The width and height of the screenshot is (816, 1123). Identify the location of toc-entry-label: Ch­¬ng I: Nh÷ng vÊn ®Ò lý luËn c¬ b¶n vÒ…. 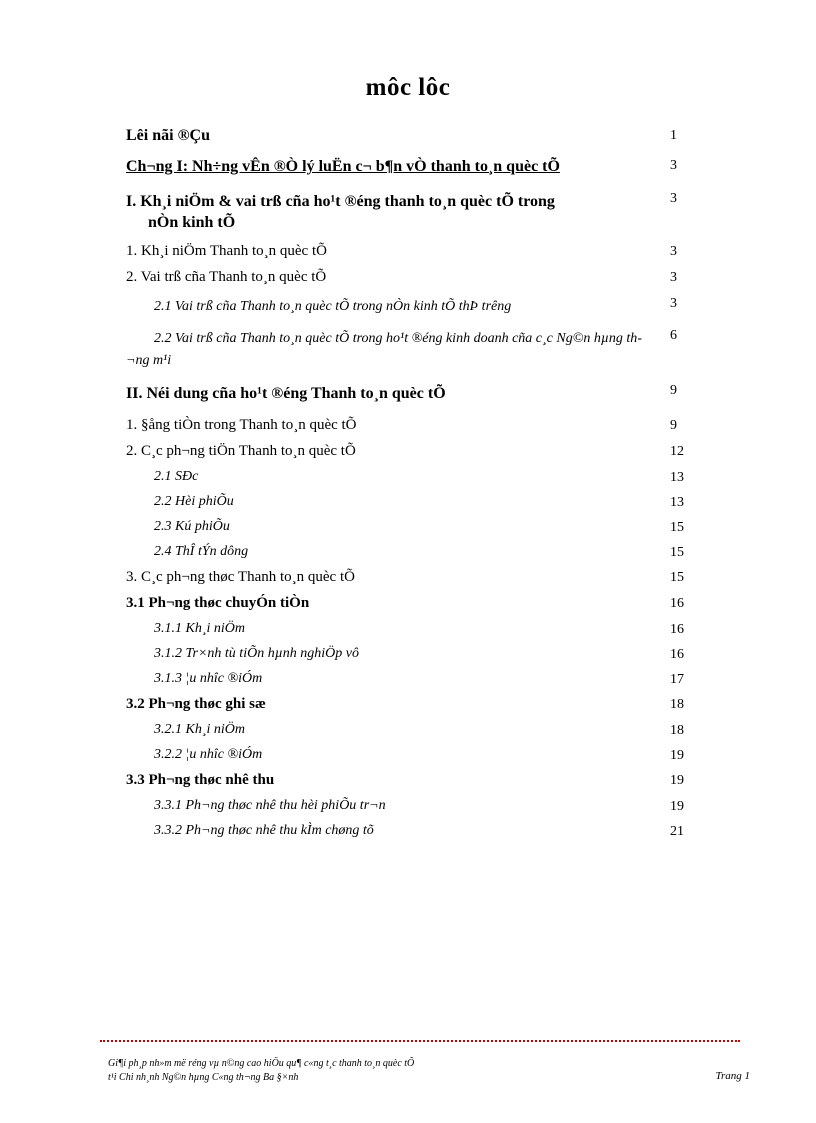
(343, 166).